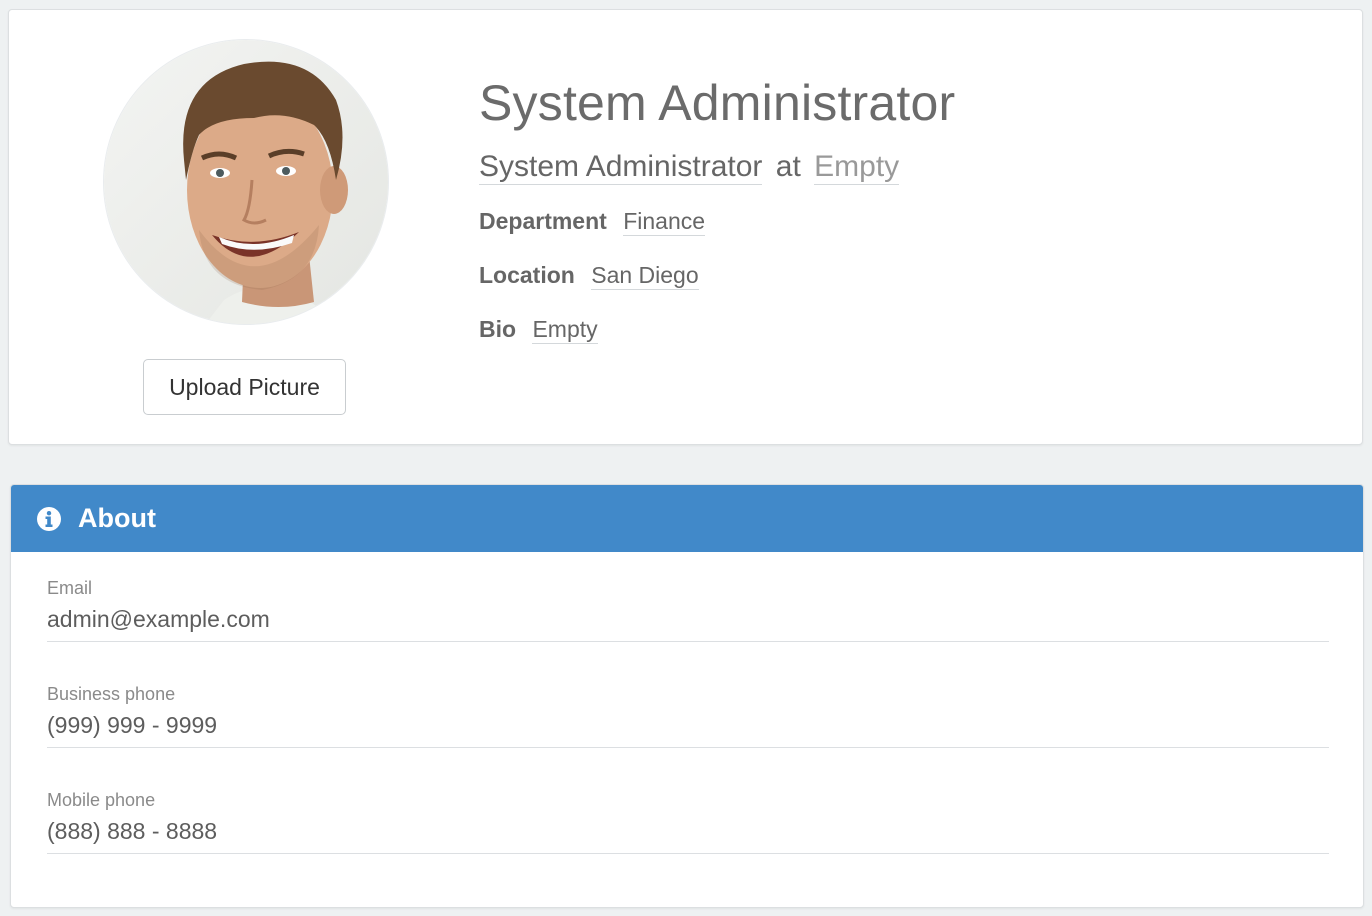  What do you see at coordinates (543, 221) in the screenshot?
I see `department-label: Department` at bounding box center [543, 221].